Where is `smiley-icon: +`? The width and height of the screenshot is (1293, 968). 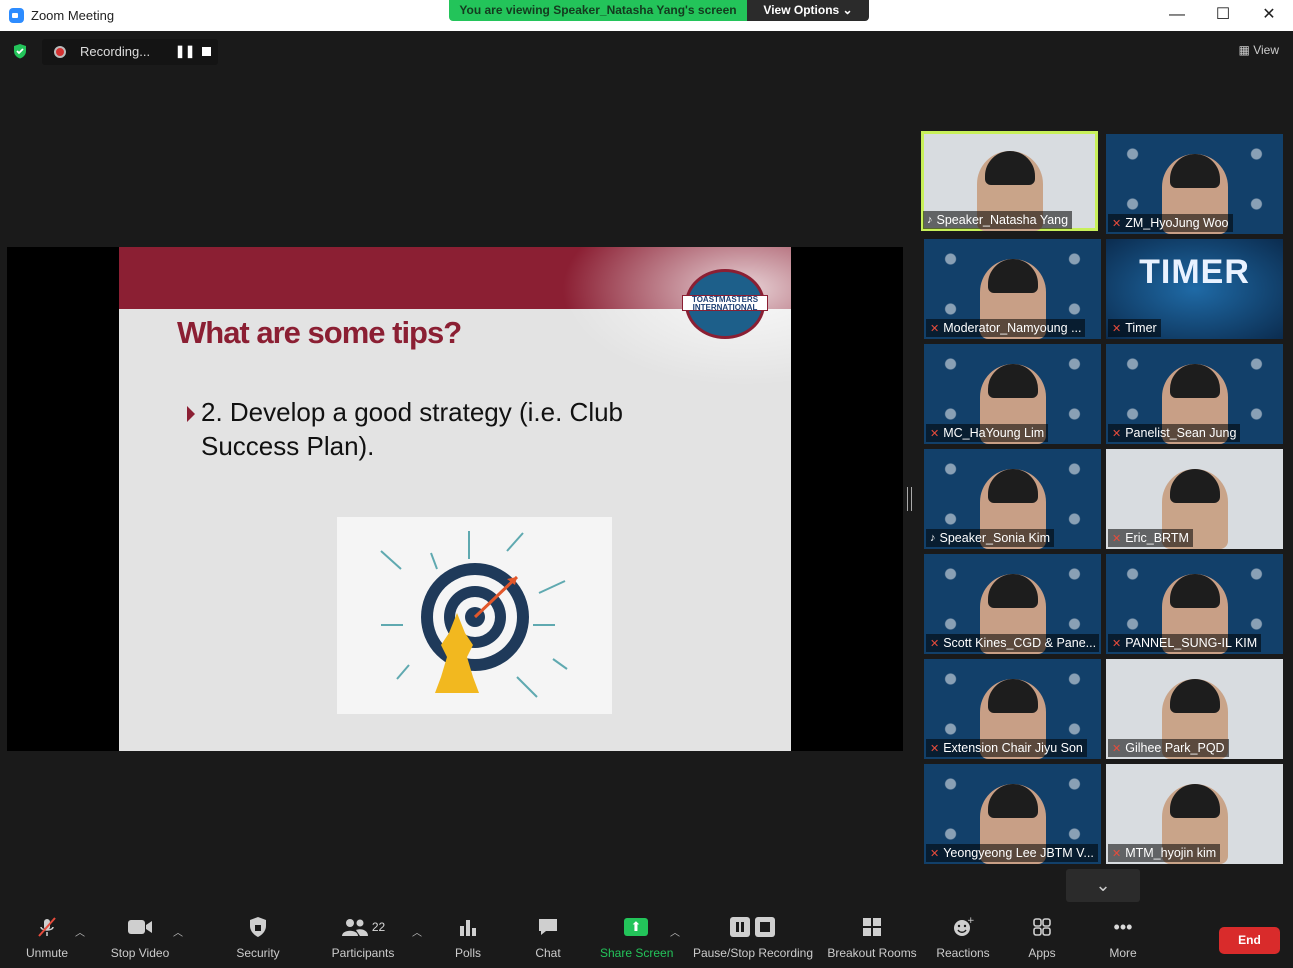
smiley-icon: + is located at coordinates (963, 927).